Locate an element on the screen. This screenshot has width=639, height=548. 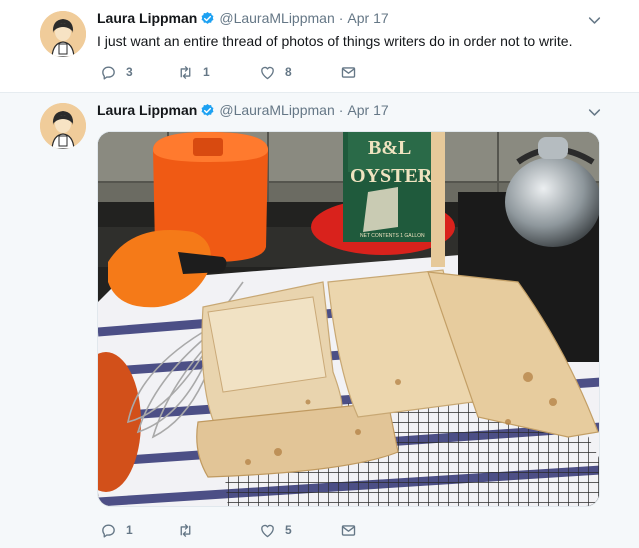
like-button: 5 is located at coordinates (275, 530).